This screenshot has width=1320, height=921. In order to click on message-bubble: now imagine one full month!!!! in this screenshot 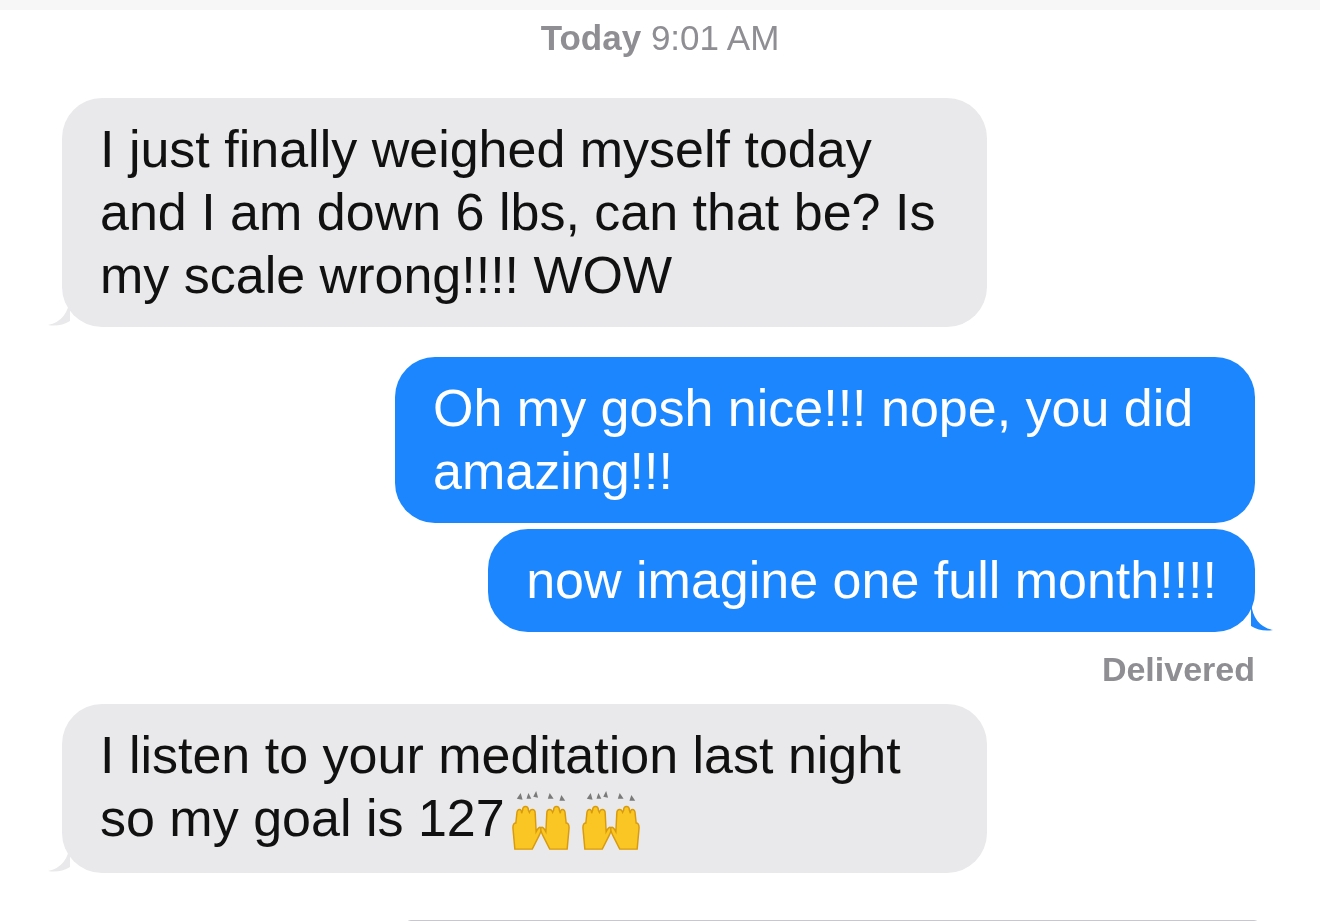, I will do `click(871, 580)`.